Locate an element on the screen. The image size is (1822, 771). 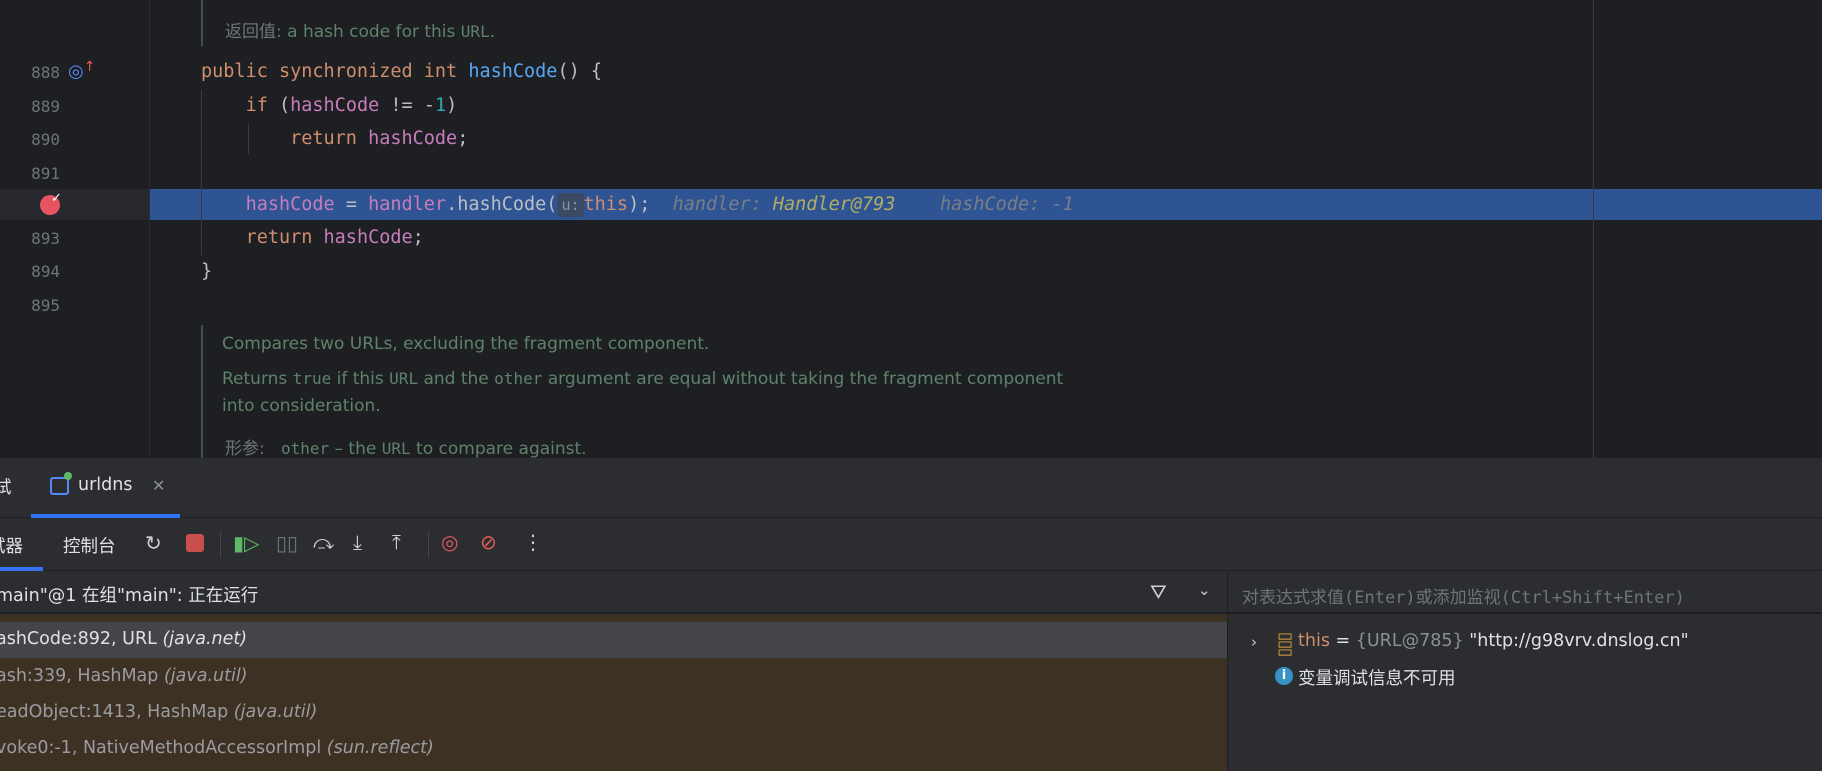
doc-param: 形参: other – the URL to compare against. is located at coordinates (406, 449).